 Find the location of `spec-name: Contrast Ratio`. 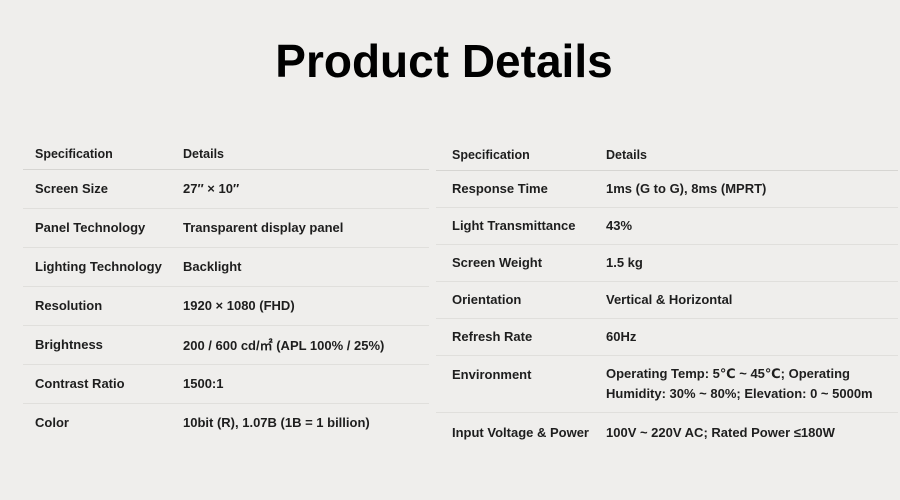

spec-name: Contrast Ratio is located at coordinates (80, 383).